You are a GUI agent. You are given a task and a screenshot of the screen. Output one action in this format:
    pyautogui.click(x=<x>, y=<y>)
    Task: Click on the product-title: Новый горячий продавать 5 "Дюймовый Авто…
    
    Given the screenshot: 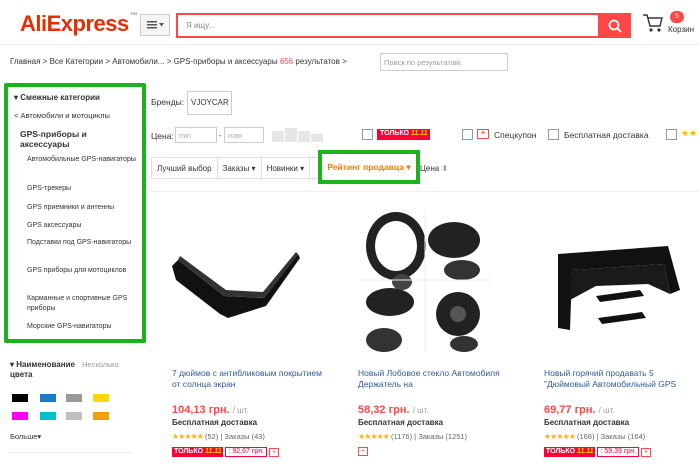 What is the action you would take?
    pyautogui.click(x=620, y=379)
    